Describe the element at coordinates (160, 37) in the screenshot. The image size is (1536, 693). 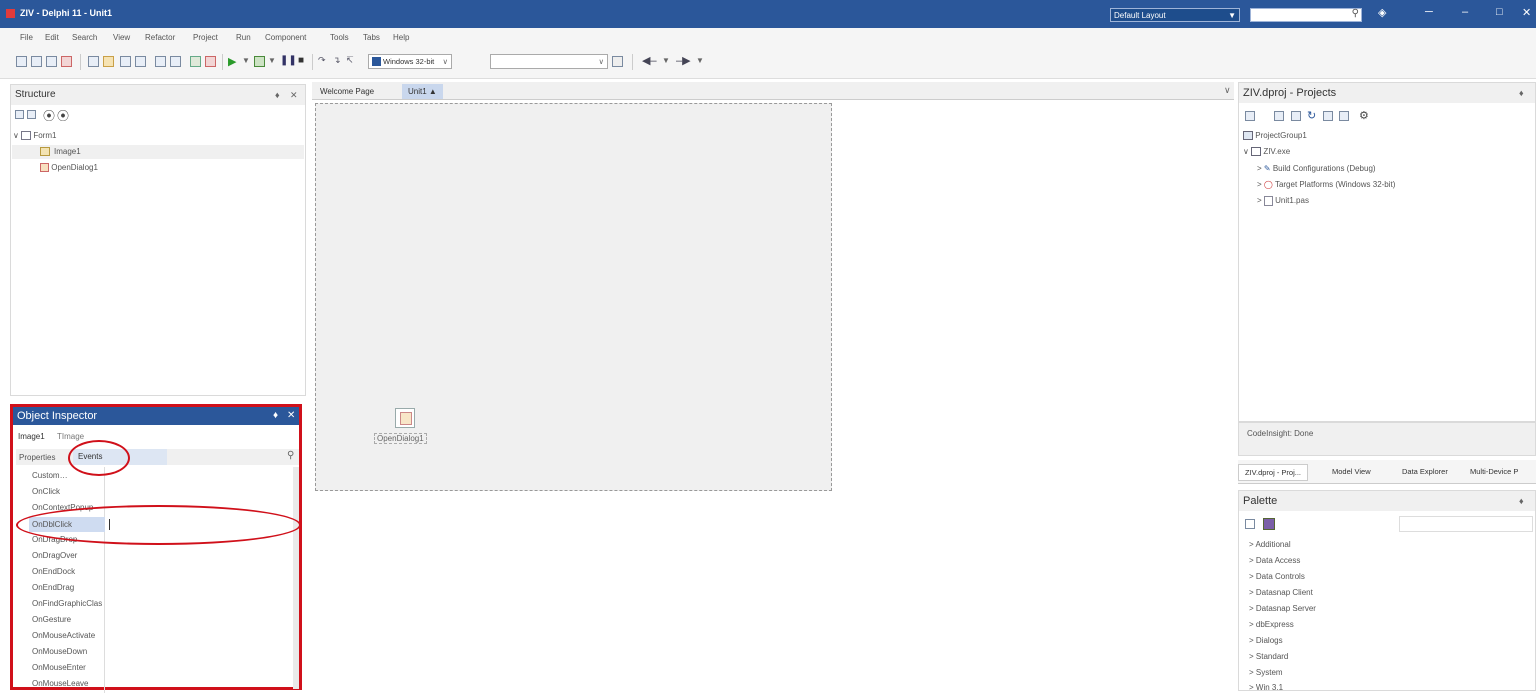
I see `menu-refactor: Refactor` at that location.